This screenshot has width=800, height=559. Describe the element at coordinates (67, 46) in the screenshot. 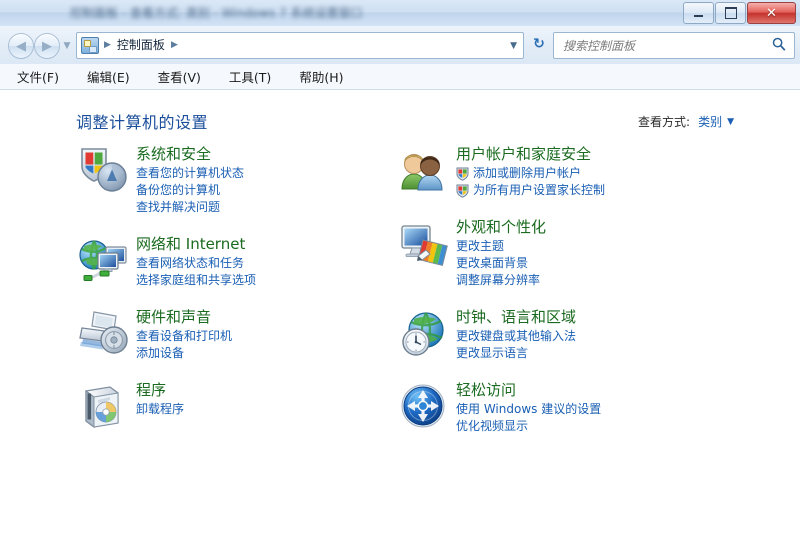

I see `recent-pages-button: ▼` at that location.